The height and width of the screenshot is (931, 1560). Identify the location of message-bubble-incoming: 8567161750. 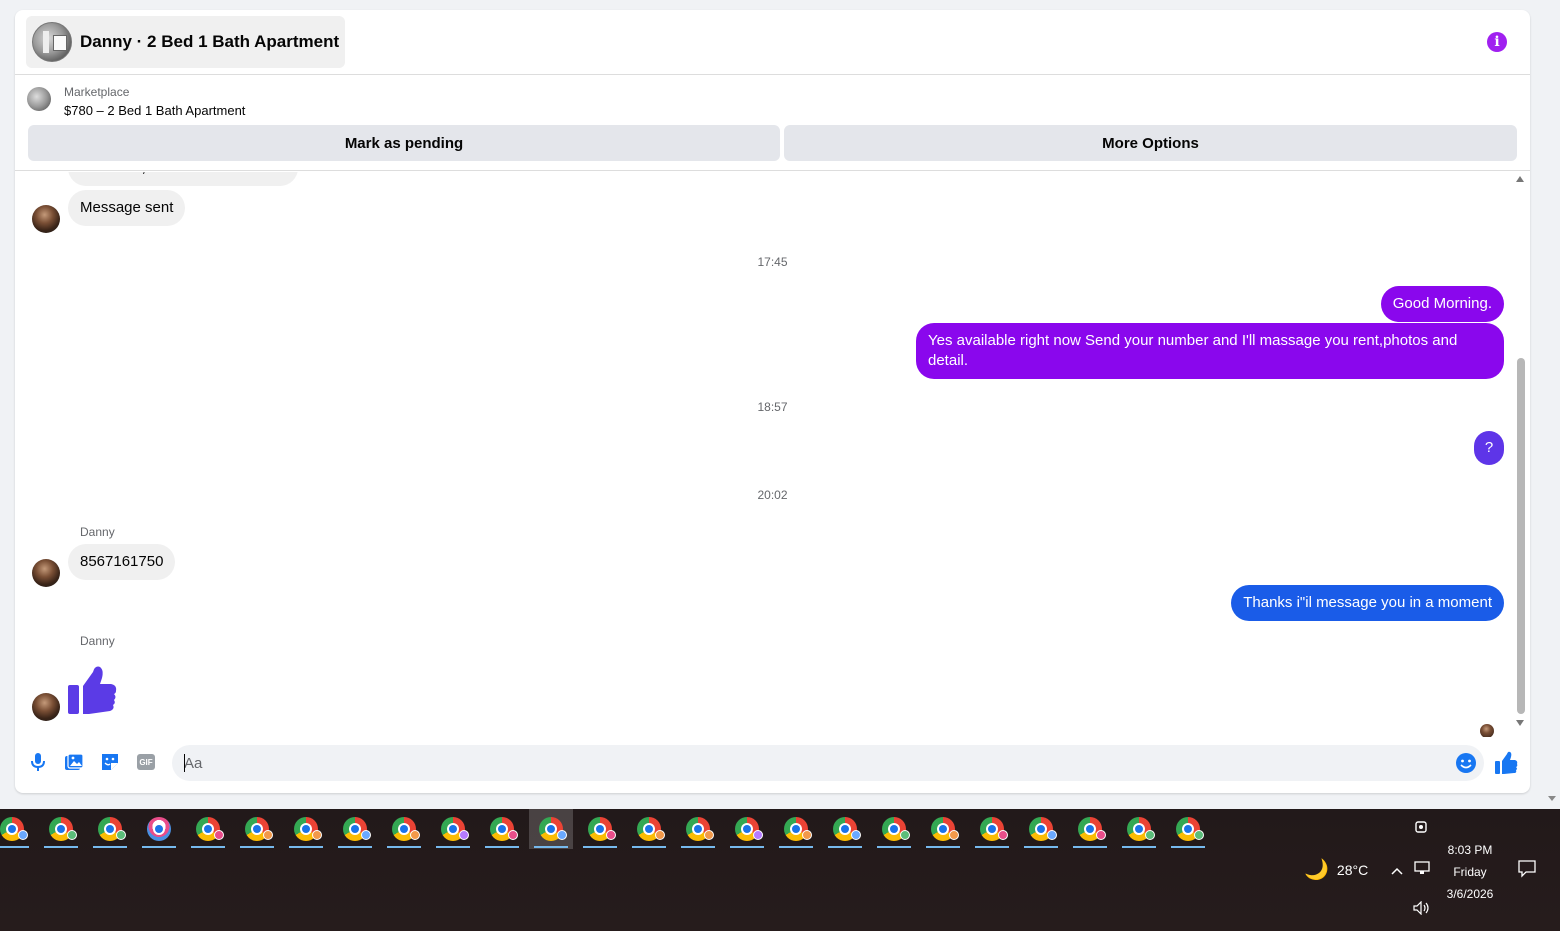
(122, 562).